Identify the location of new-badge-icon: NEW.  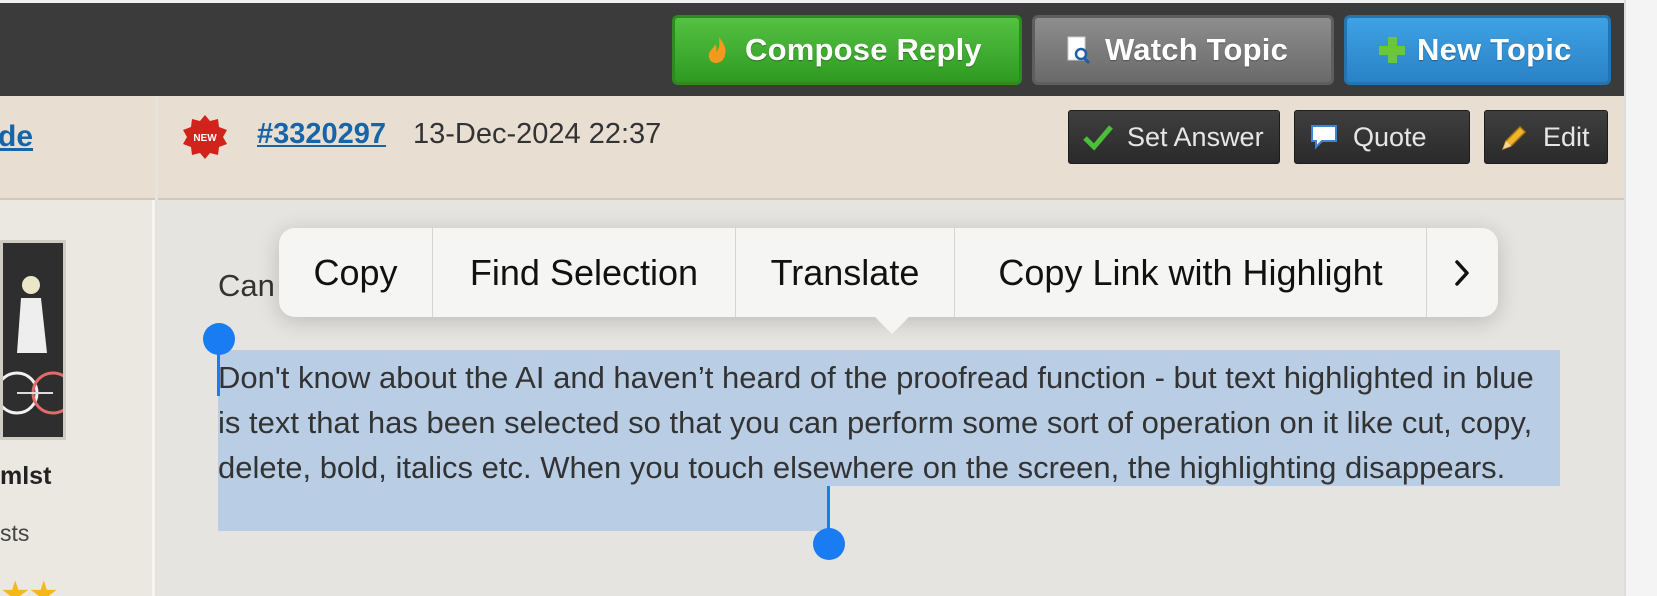
(205, 137).